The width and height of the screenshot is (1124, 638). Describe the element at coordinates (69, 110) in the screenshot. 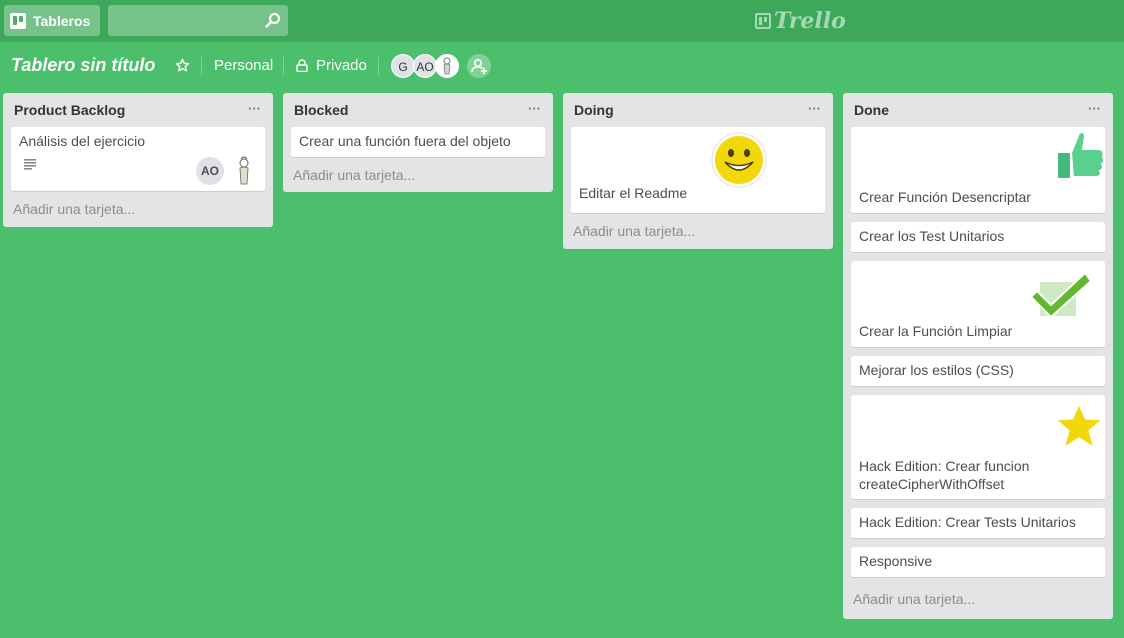

I see `list-title: Product Backlog` at that location.